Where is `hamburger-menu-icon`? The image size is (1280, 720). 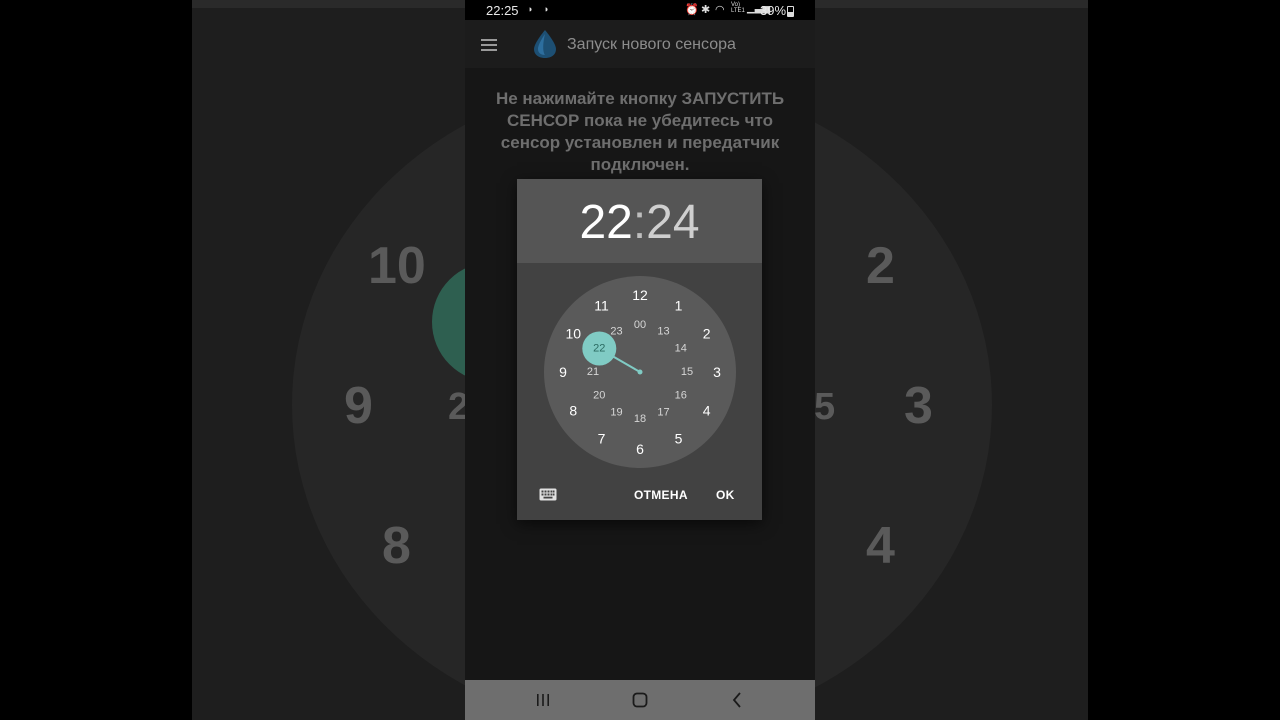
hamburger-menu-icon is located at coordinates (489, 45).